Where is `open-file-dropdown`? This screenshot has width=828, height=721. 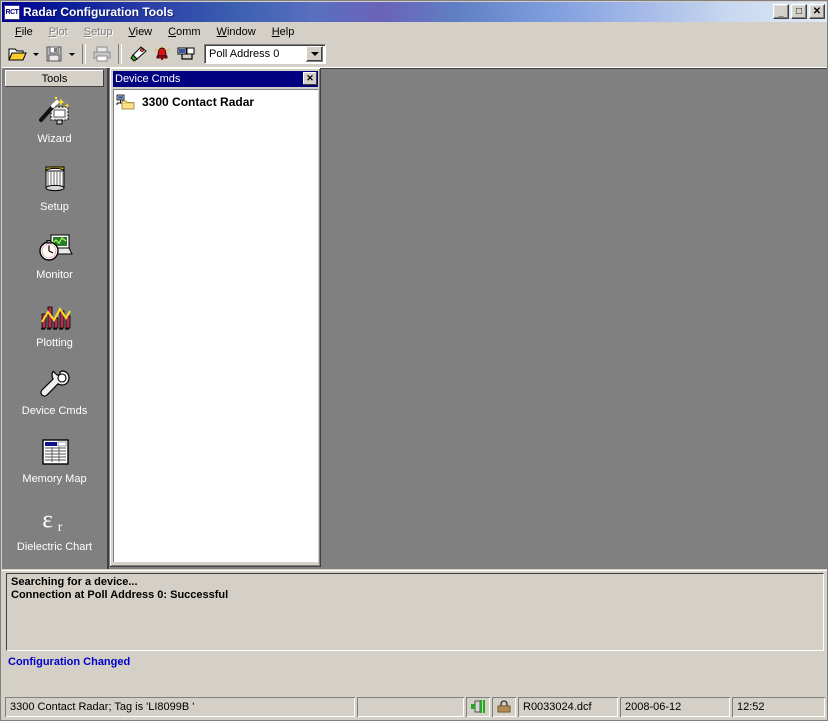
open-file-dropdown is located at coordinates (36, 54).